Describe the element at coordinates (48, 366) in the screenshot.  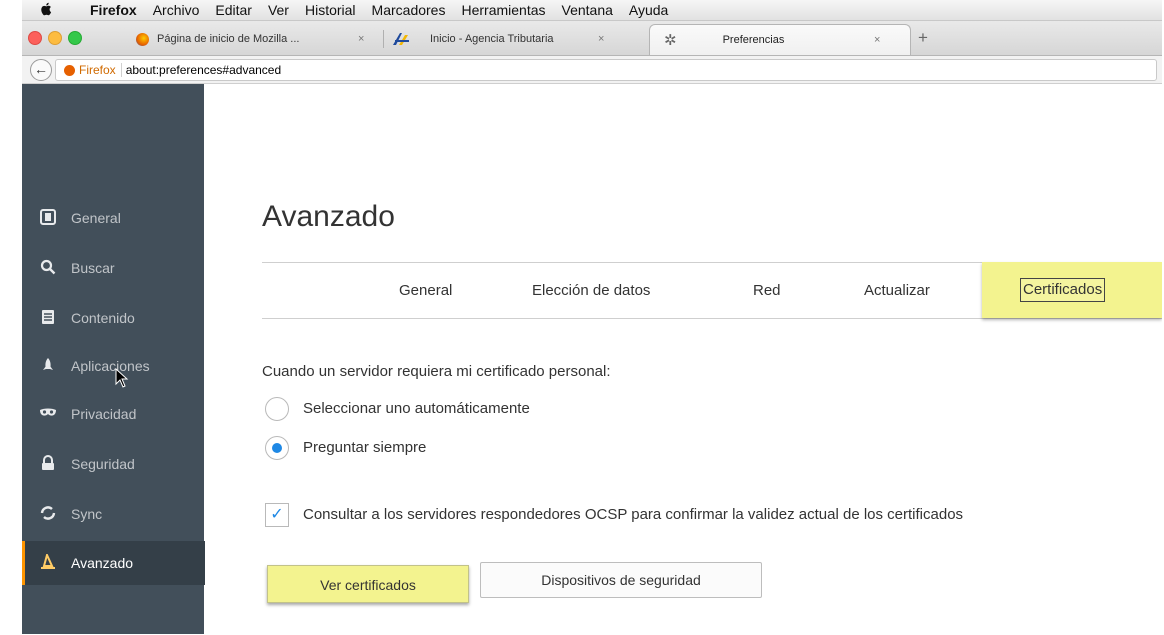
I see `rocket-icon` at that location.